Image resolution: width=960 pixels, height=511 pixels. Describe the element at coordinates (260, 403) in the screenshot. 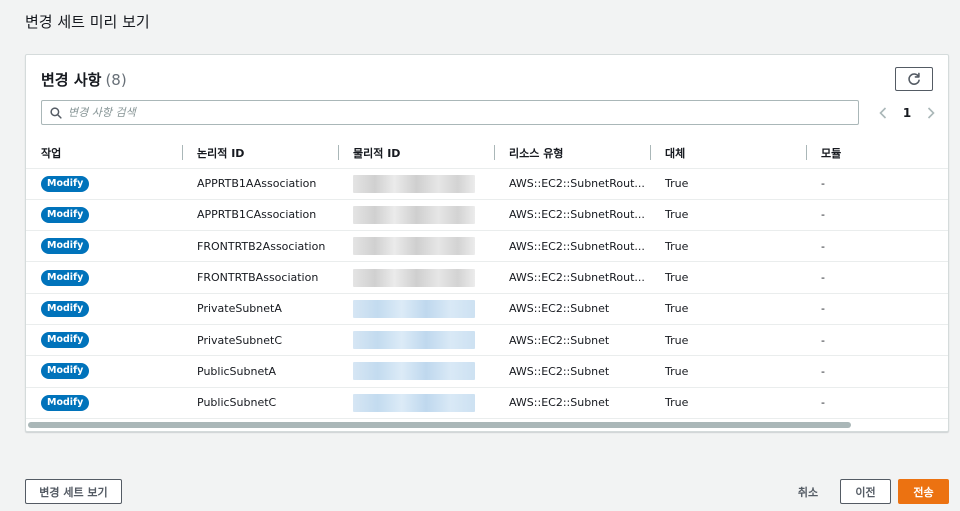

I see `logical-id-cell: PublicSubnetC` at that location.